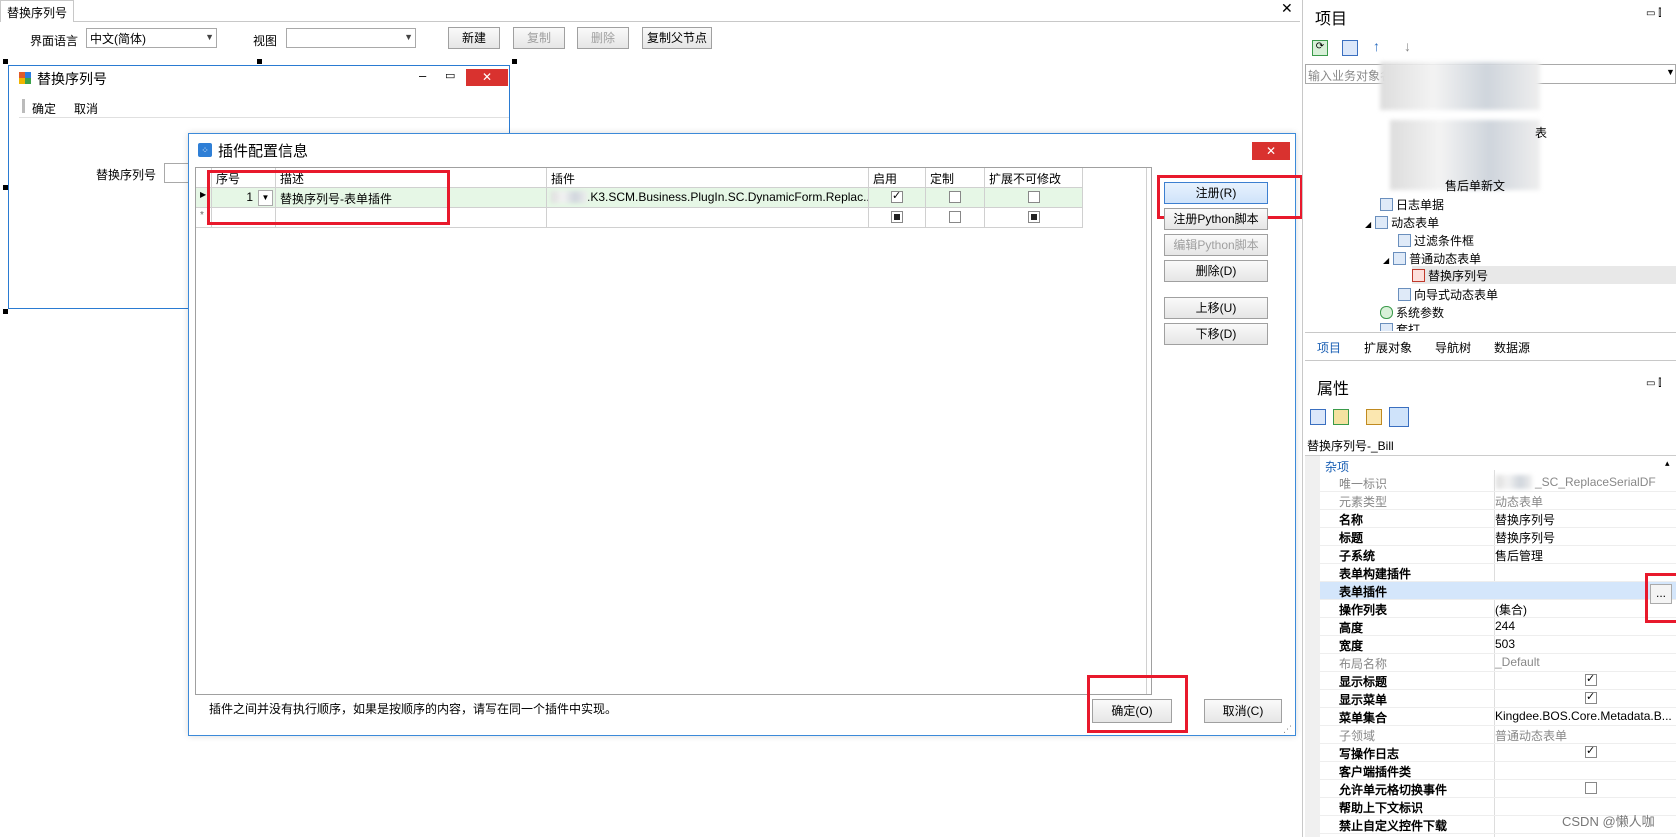 The height and width of the screenshot is (837, 1676). What do you see at coordinates (1498, 771) in the screenshot?
I see `property-row: 客户端插件类` at bounding box center [1498, 771].